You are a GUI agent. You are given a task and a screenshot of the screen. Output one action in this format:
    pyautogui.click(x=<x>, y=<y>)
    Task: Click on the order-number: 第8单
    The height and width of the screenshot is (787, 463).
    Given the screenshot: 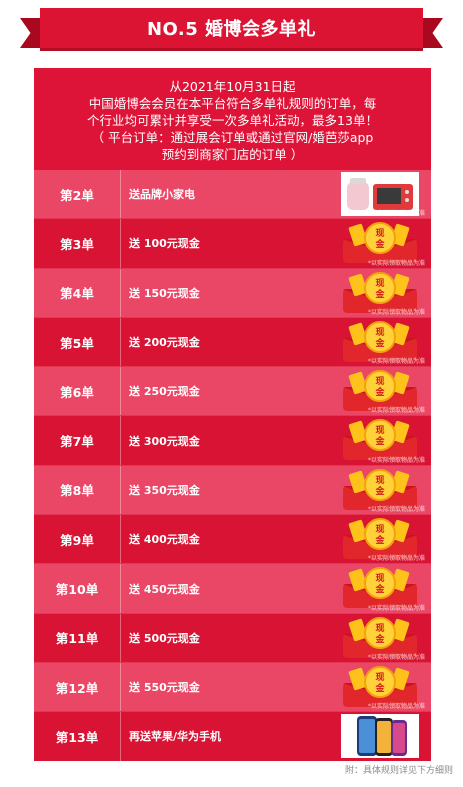 What is the action you would take?
    pyautogui.click(x=77, y=490)
    